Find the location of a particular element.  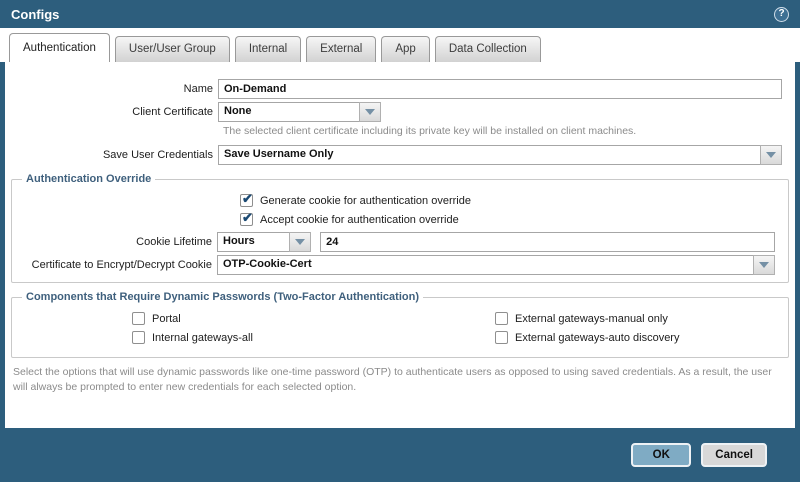

external-gateways-auto-row: External gateways-auto discovery is located at coordinates (631, 337).